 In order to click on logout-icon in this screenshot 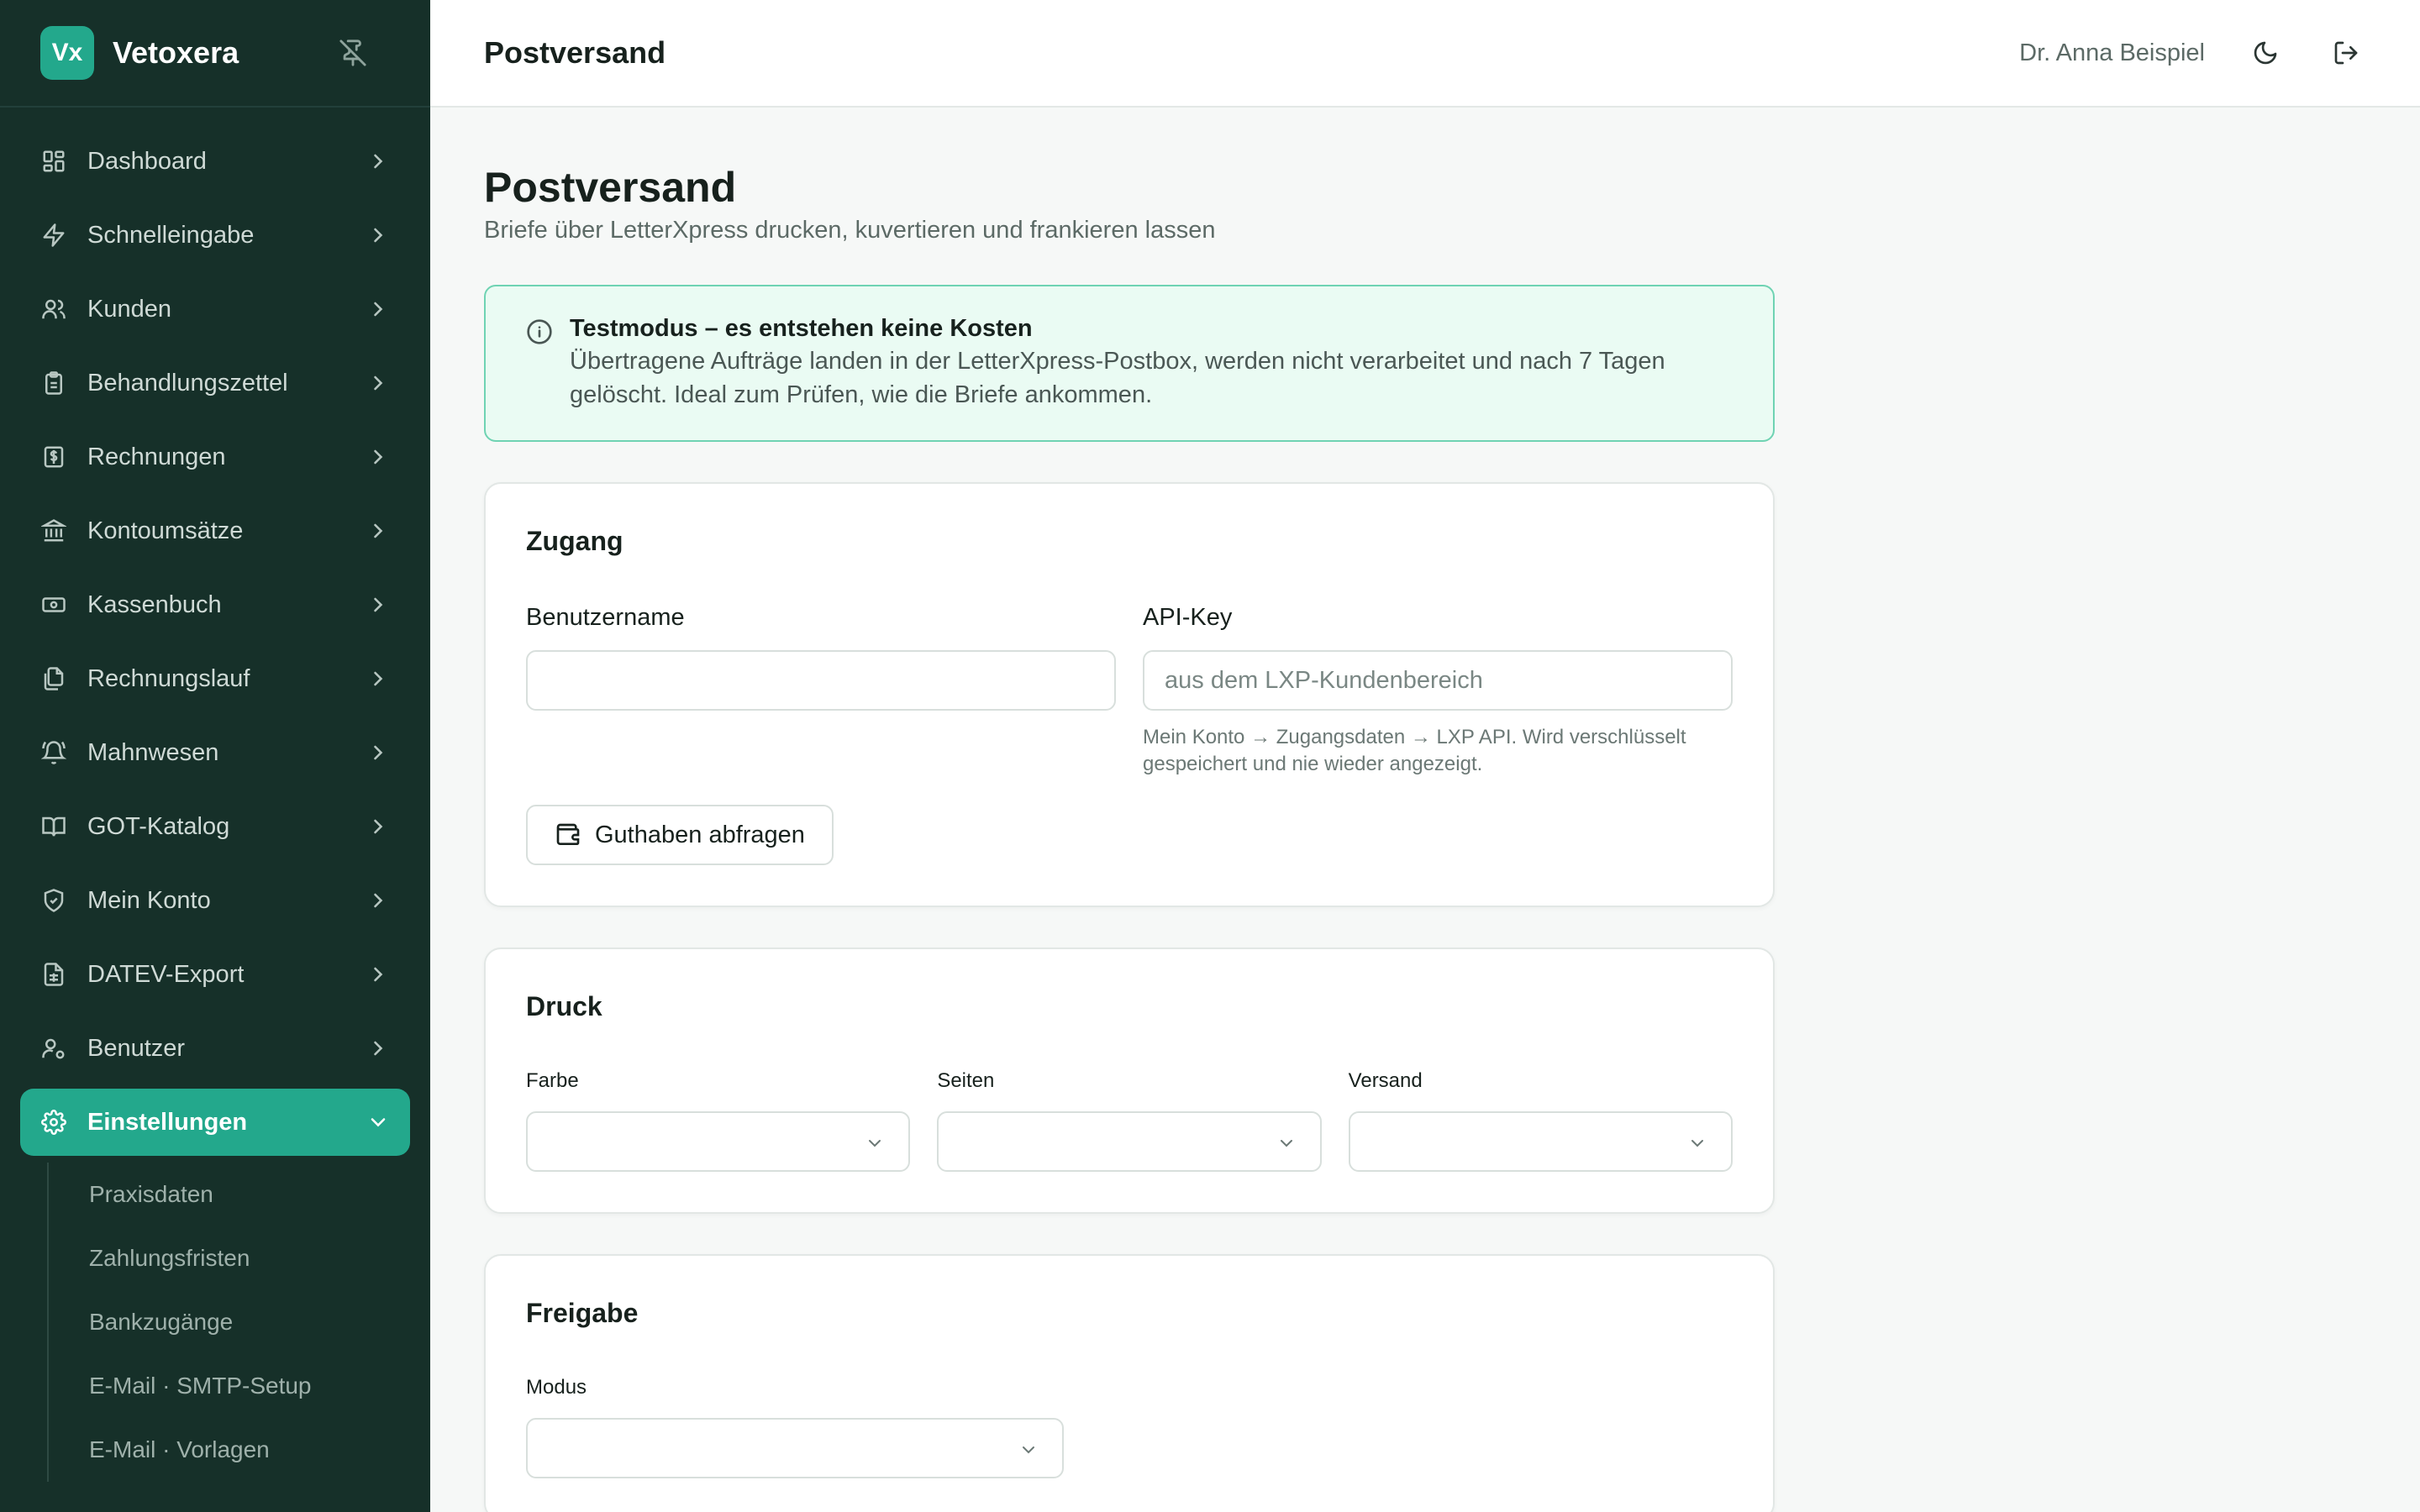, I will do `click(2346, 53)`.